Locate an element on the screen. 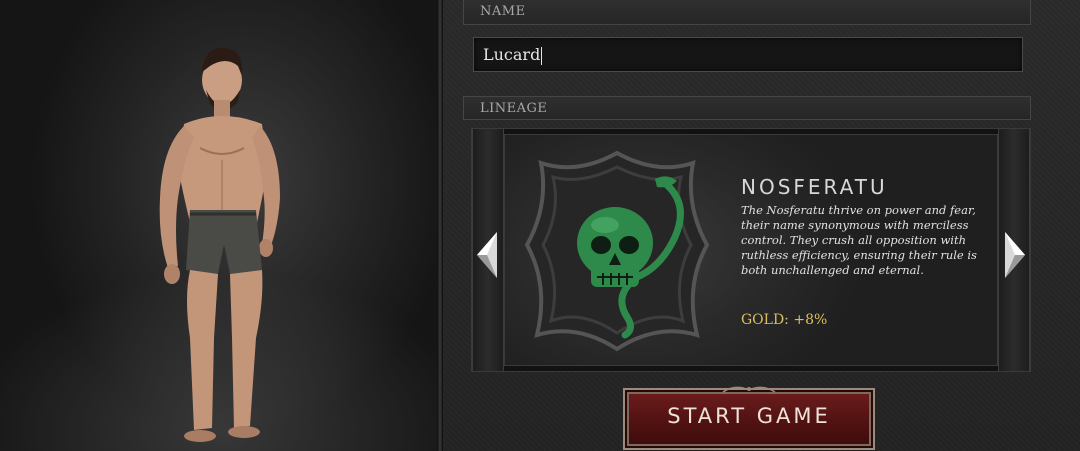 This screenshot has width=1080, height=451. arrow-left-icon is located at coordinates (488, 255).